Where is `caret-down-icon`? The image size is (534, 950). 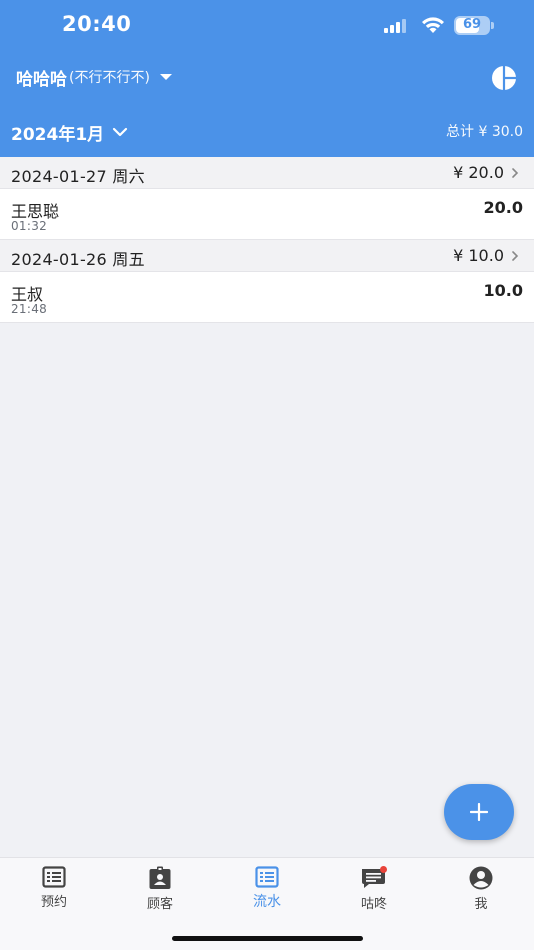
caret-down-icon is located at coordinates (165, 77).